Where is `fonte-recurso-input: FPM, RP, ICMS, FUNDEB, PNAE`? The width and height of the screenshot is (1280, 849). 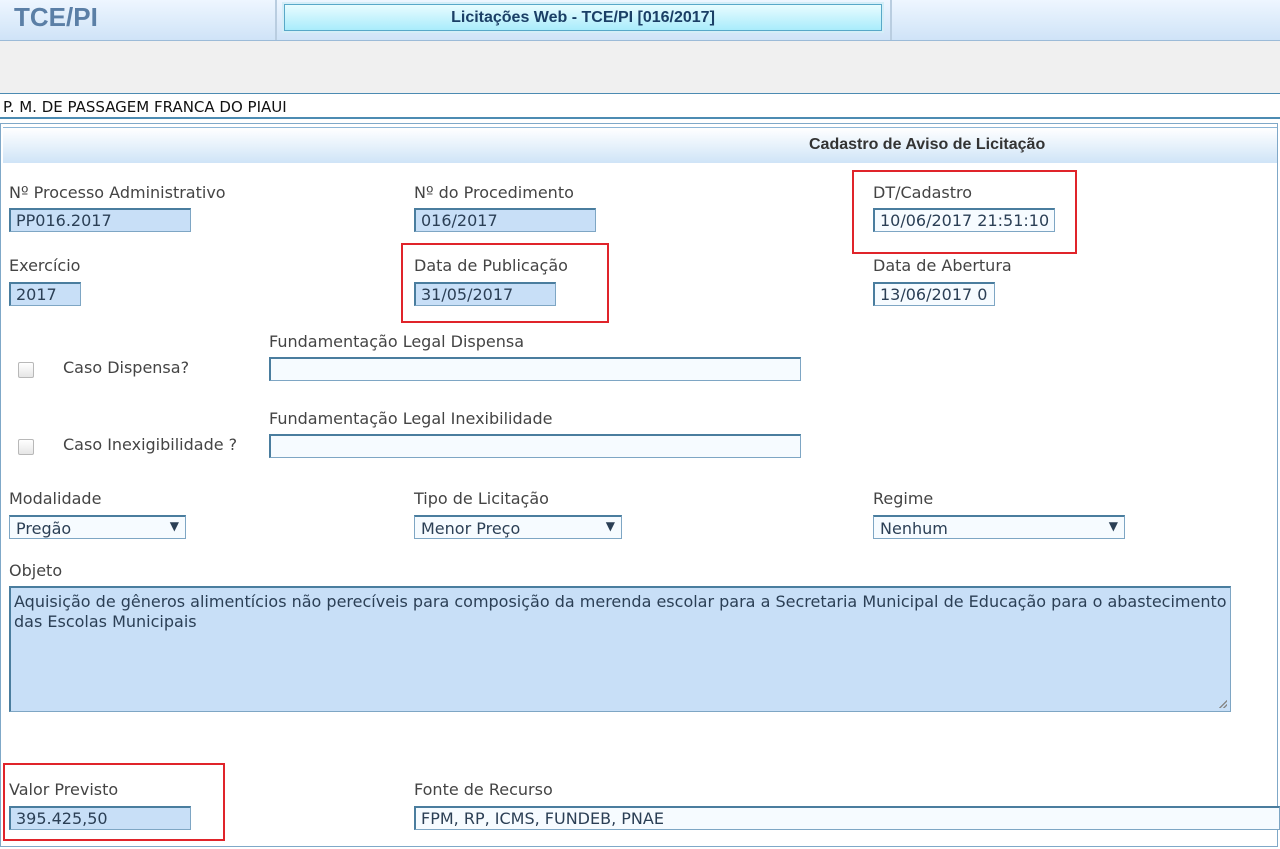
fonte-recurso-input: FPM, RP, ICMS, FUNDEB, PNAE is located at coordinates (847, 818).